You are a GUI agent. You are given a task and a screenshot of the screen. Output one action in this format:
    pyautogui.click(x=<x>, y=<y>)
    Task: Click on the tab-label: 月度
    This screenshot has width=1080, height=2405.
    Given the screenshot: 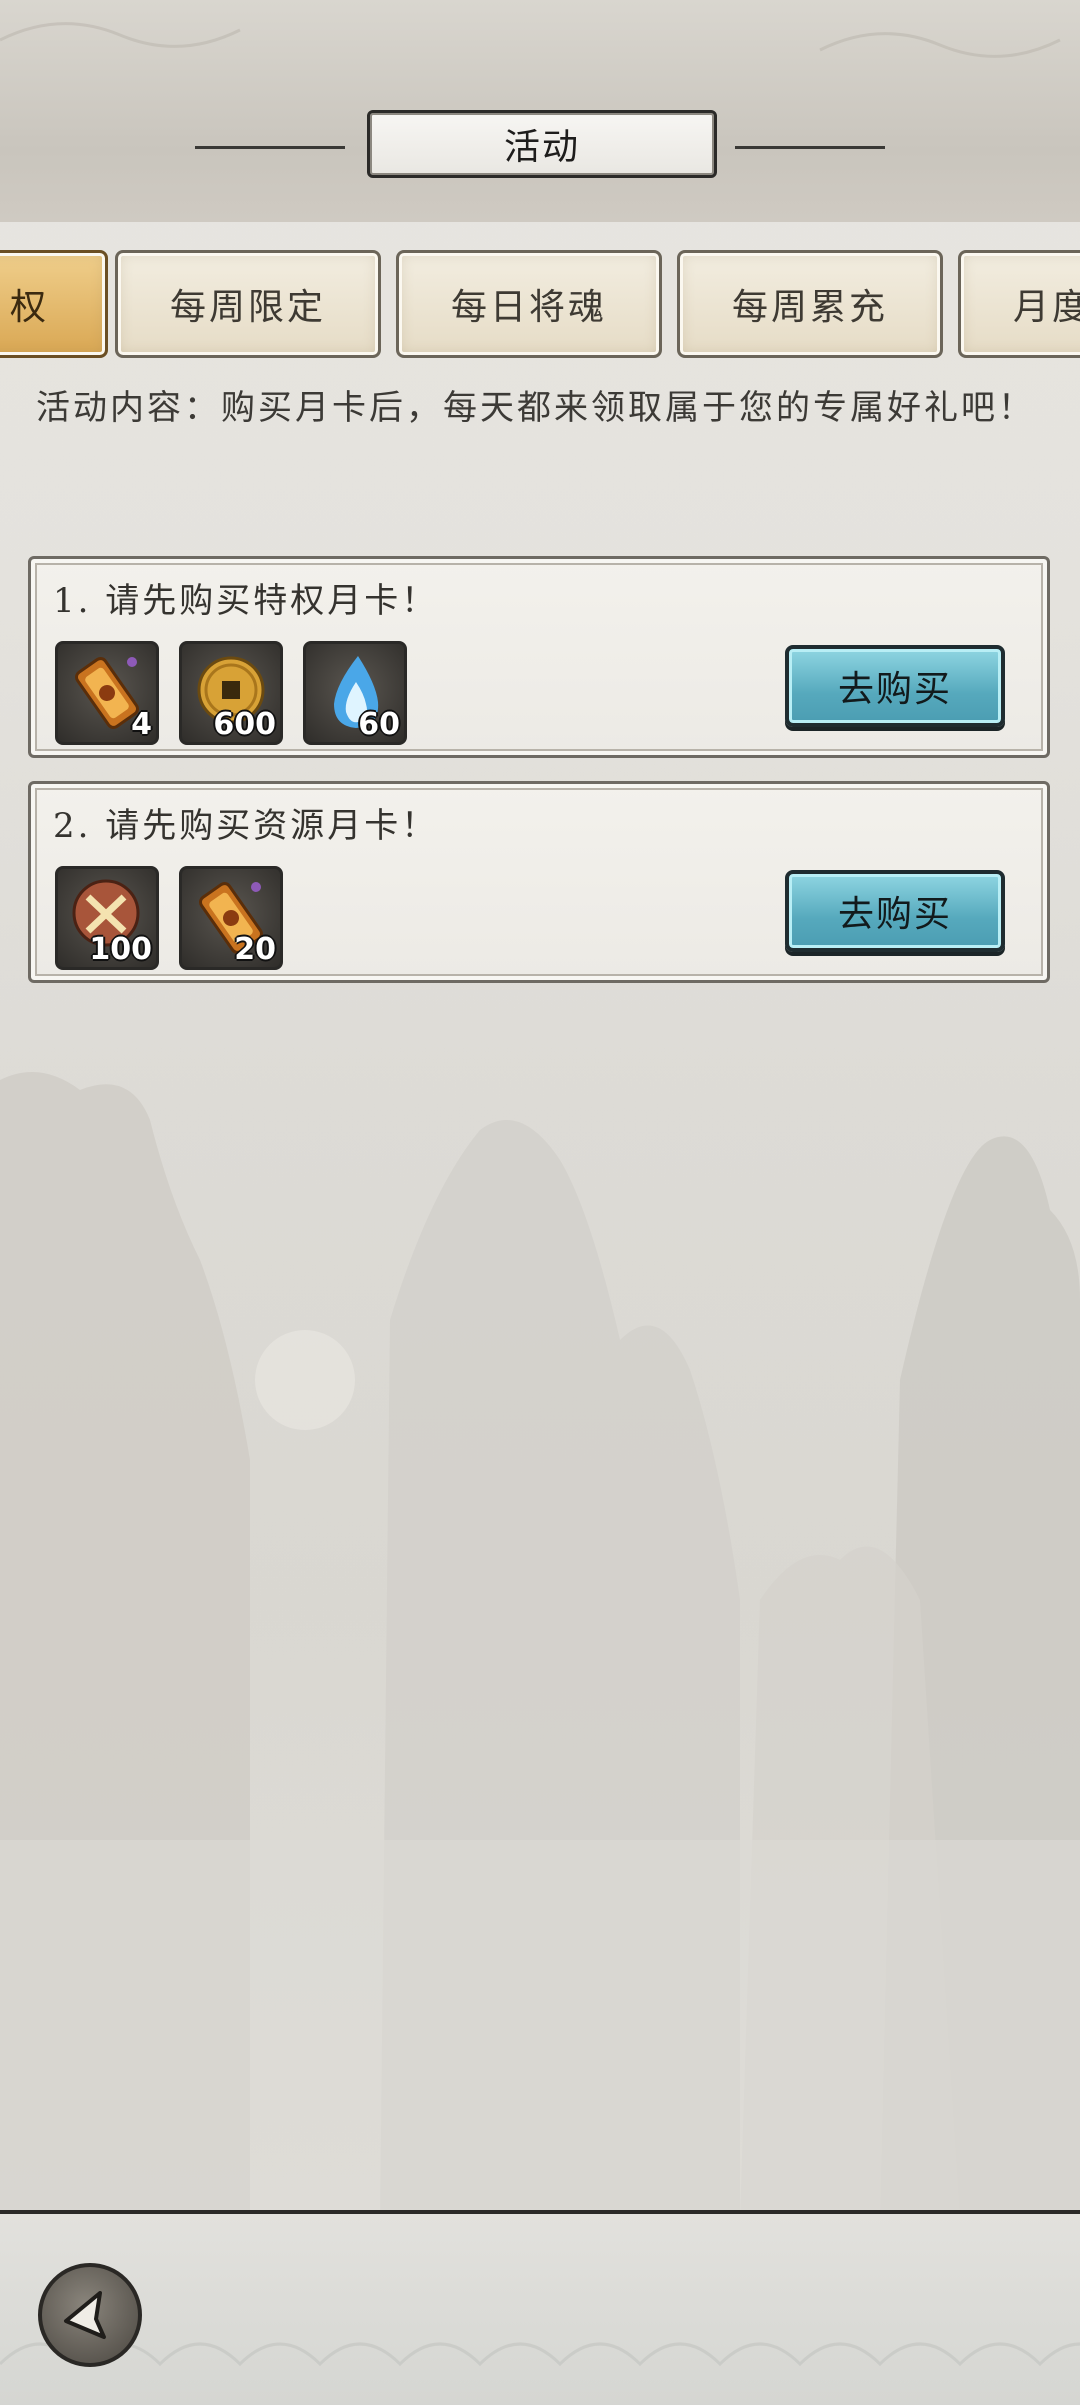 What is the action you would take?
    pyautogui.click(x=1046, y=307)
    